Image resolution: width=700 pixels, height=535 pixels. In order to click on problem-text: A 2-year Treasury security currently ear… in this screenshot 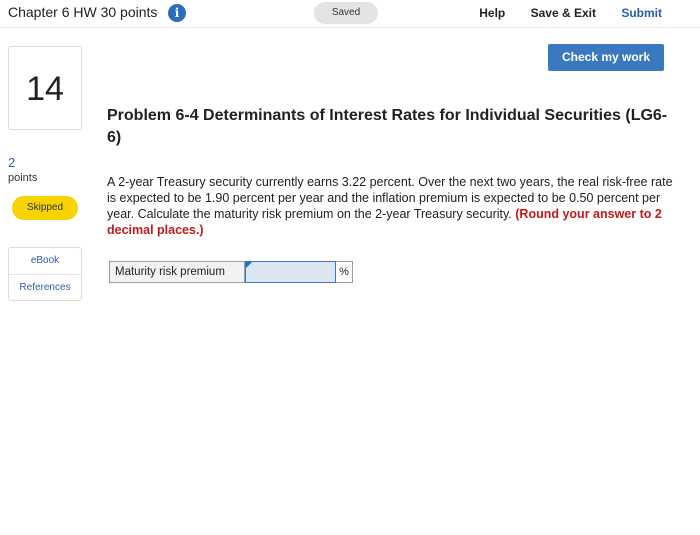, I will do `click(394, 206)`.